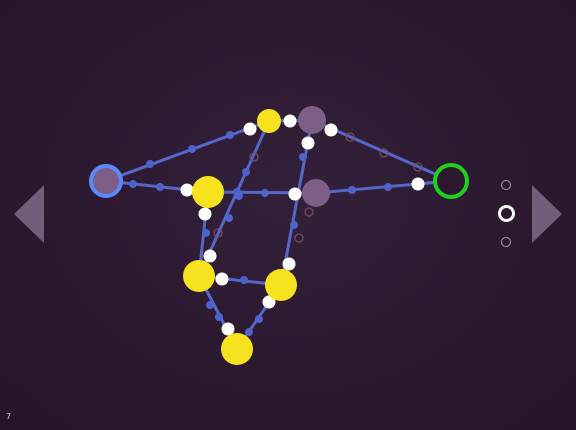 Image resolution: width=576 pixels, height=430 pixels. What do you see at coordinates (547, 214) in the screenshot?
I see `next-level-arrow-icon` at bounding box center [547, 214].